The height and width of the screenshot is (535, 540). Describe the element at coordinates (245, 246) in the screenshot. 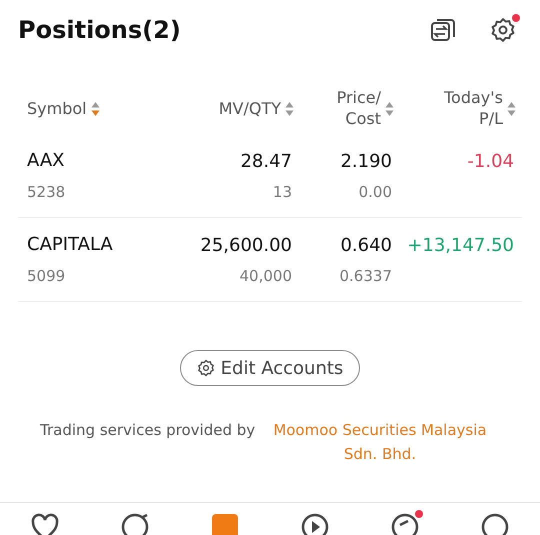

I see `market-value: 25,600.00` at that location.